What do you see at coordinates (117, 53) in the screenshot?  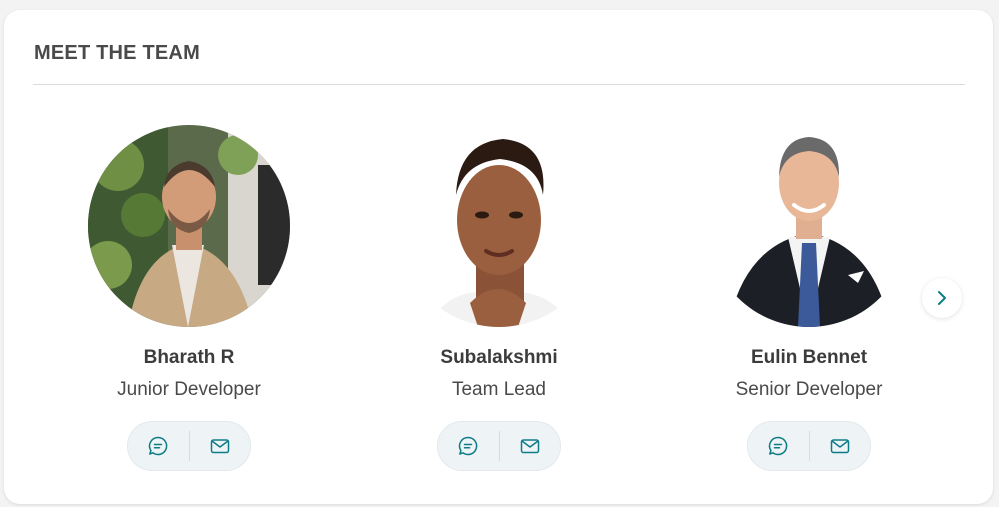 I see `section-title: MEET THE TEAM` at bounding box center [117, 53].